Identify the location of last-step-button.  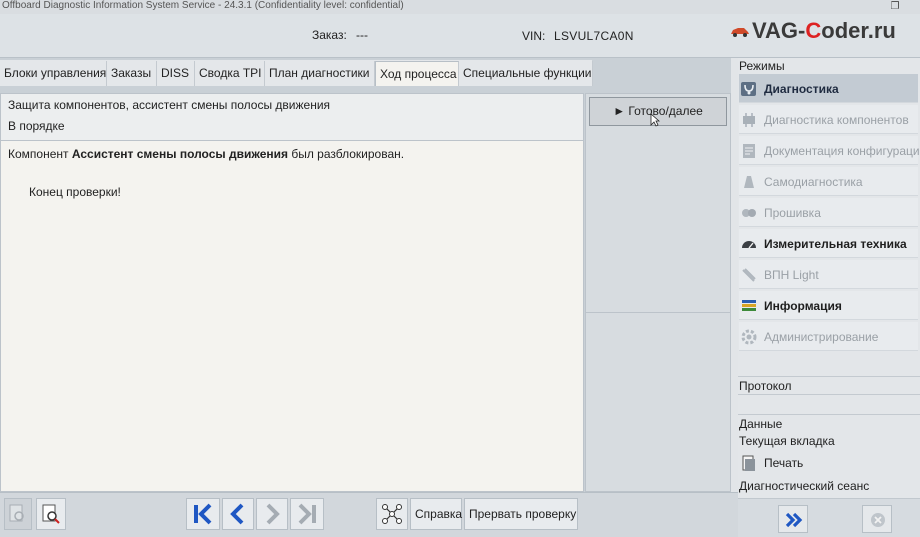
(307, 514).